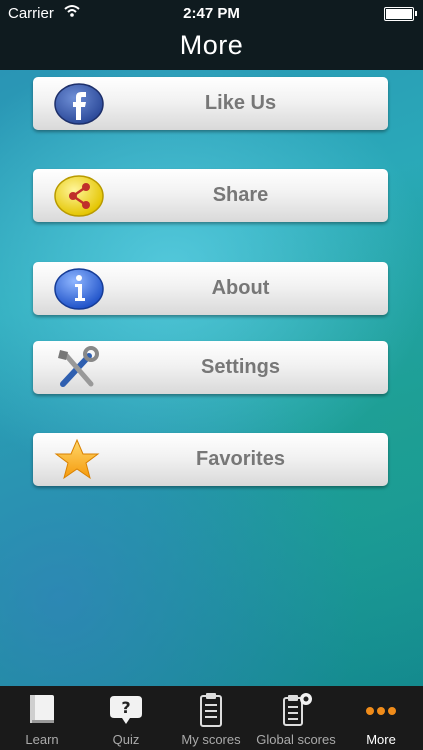 The image size is (423, 750). Describe the element at coordinates (381, 710) in the screenshot. I see `more-dots-icon` at that location.